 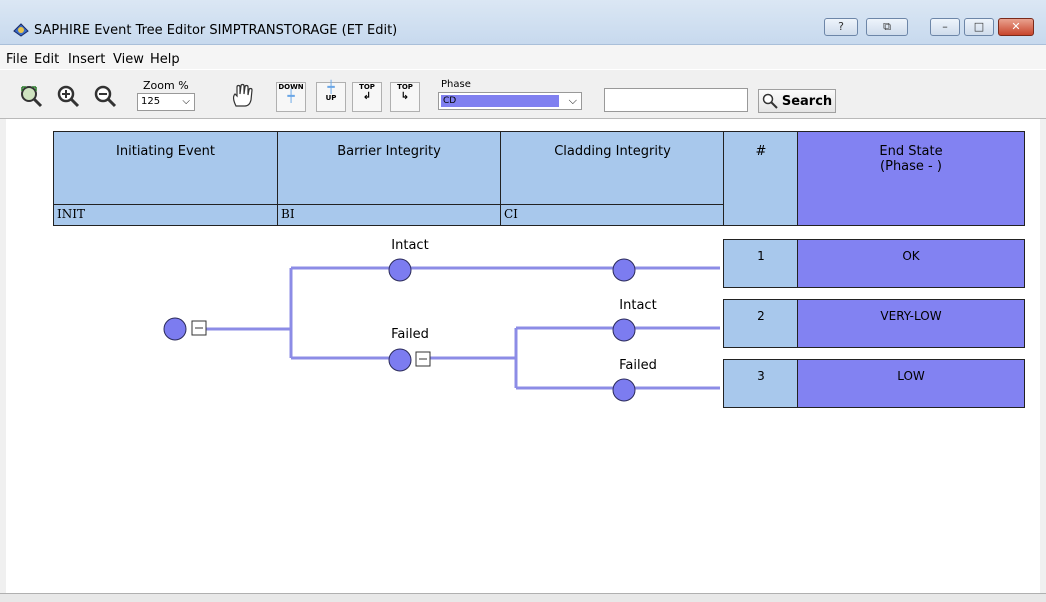 What do you see at coordinates (624, 330) in the screenshot?
I see `ci-intact-node` at bounding box center [624, 330].